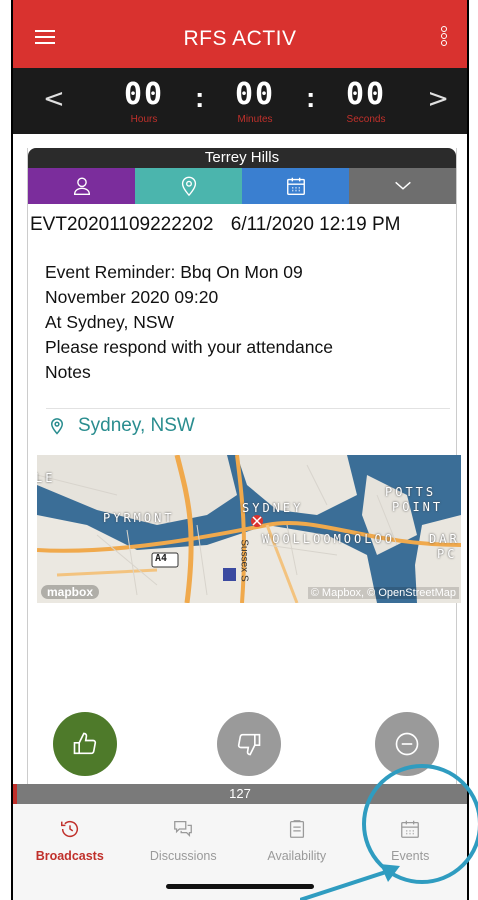 This screenshot has width=478, height=900. What do you see at coordinates (68, 372) in the screenshot?
I see `message-line: Notes` at bounding box center [68, 372].